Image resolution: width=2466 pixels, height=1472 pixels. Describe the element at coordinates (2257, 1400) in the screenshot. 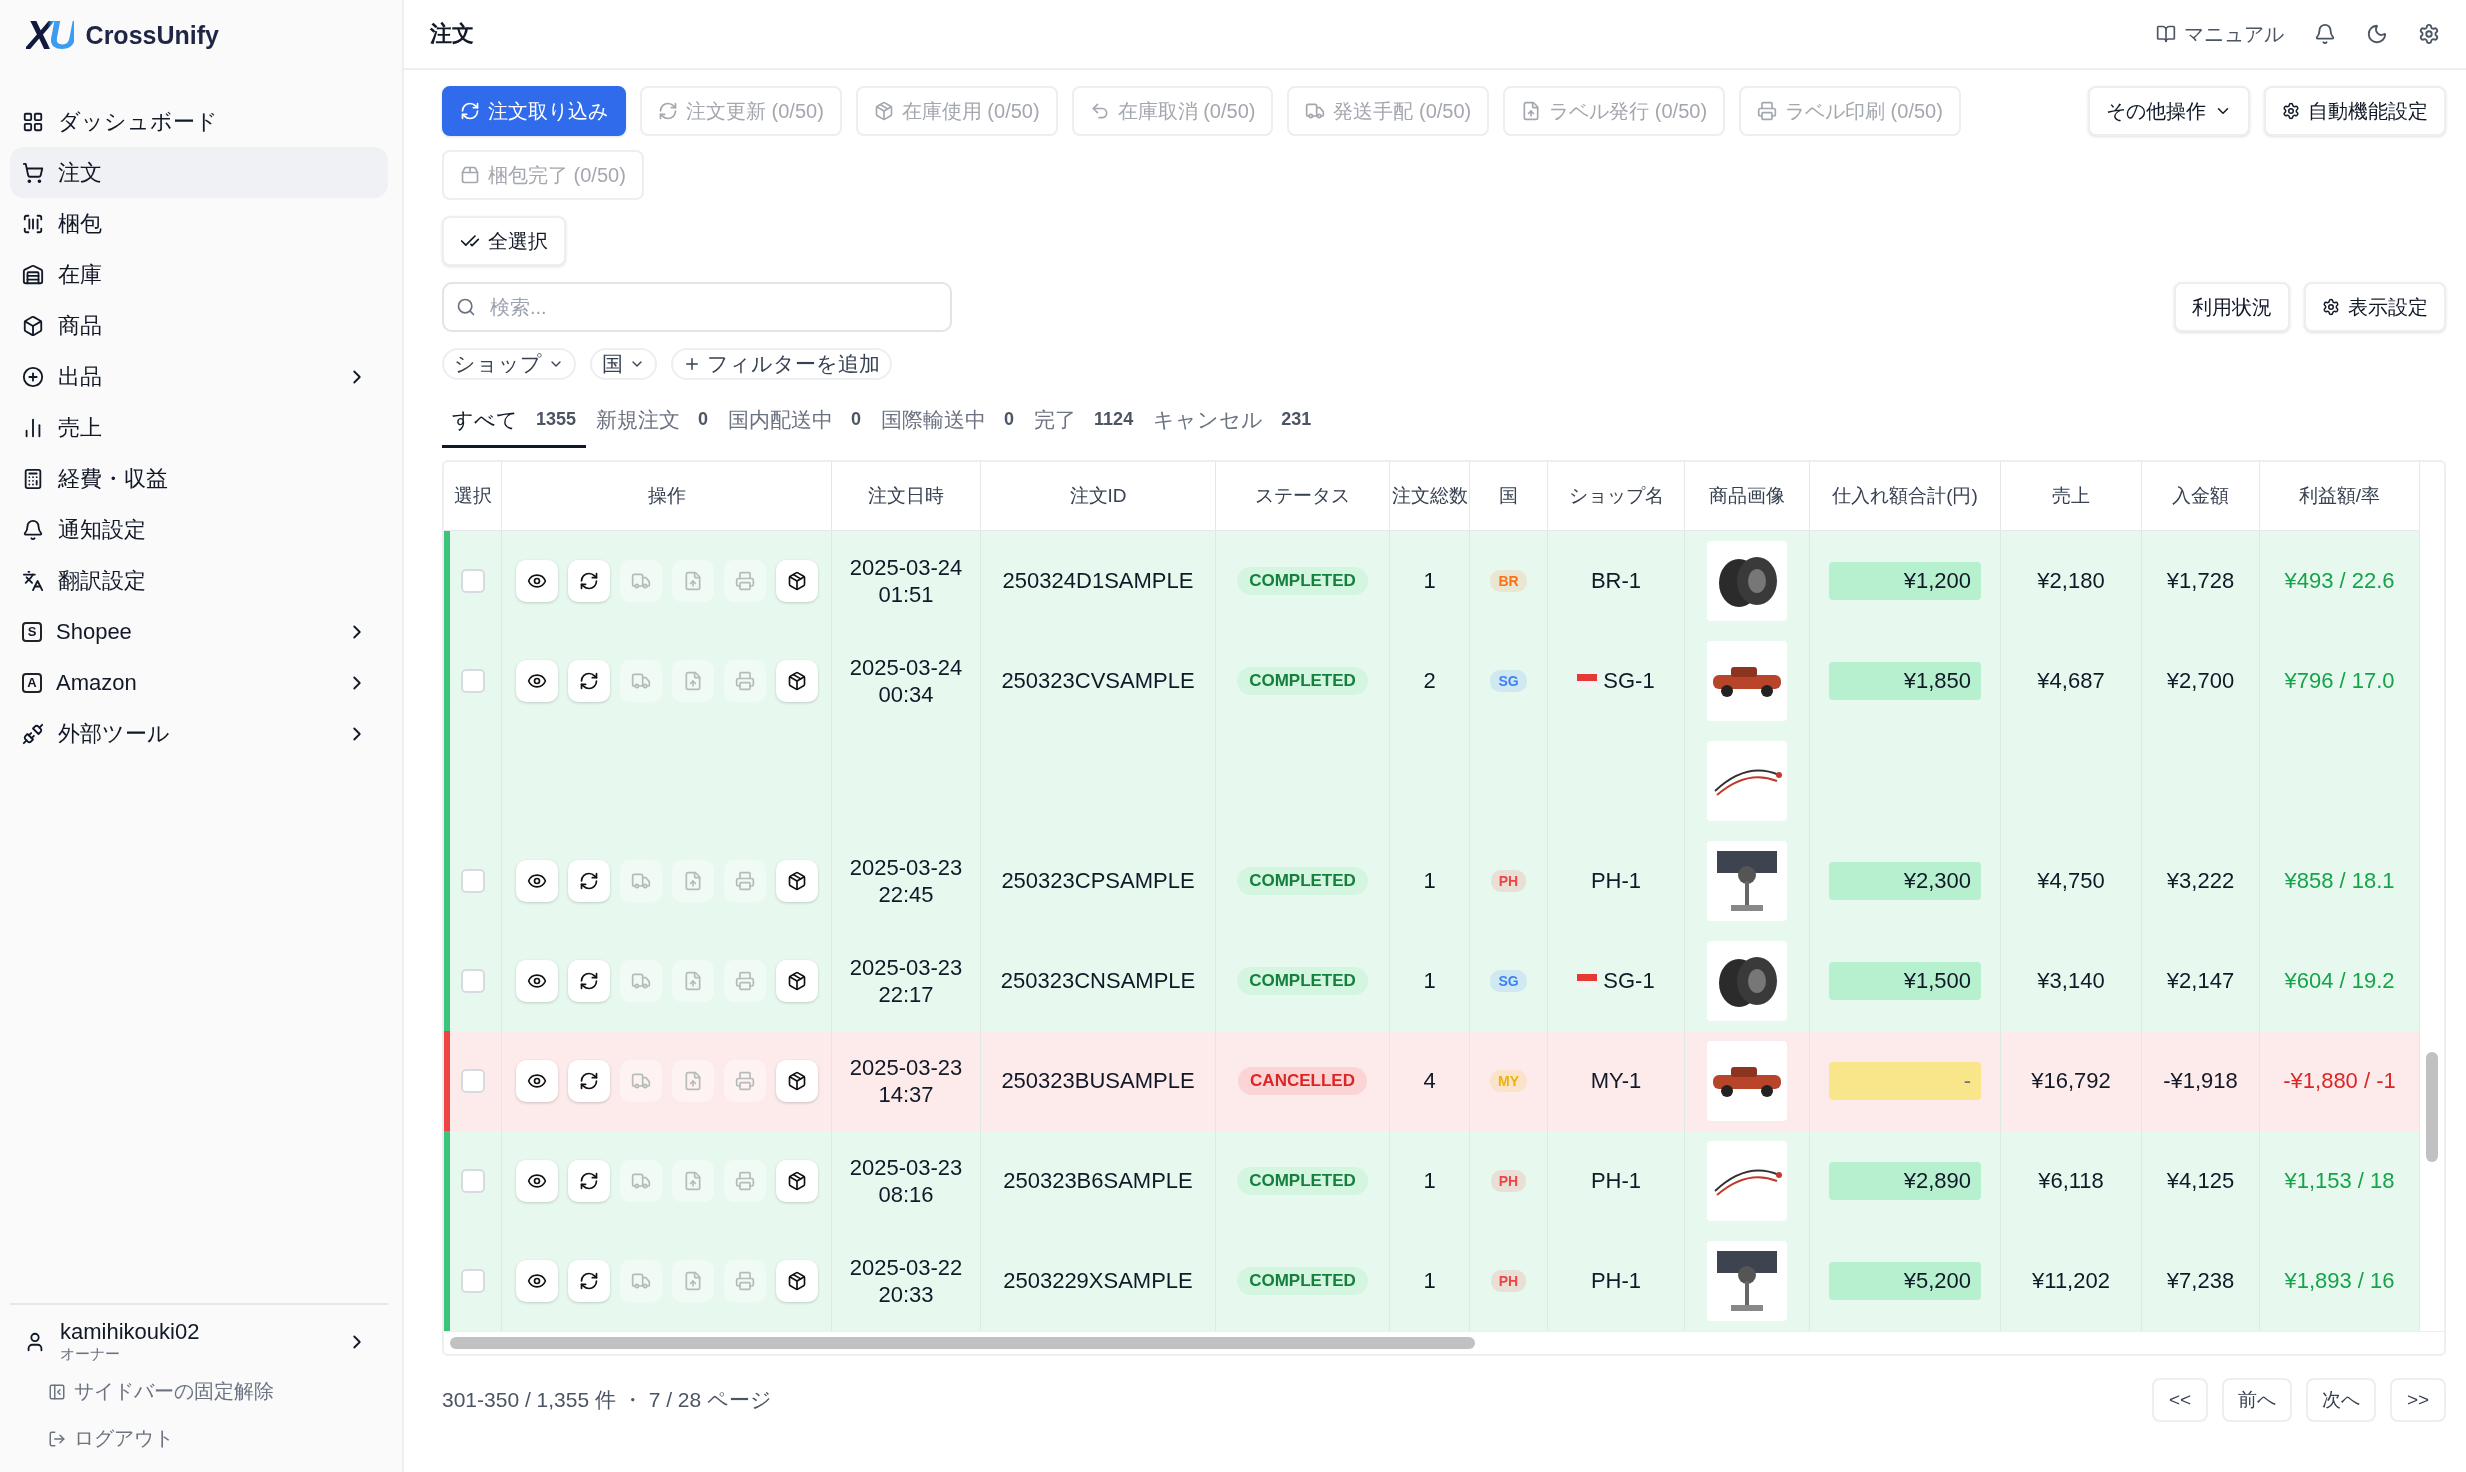

I see `page-button: 前へ` at that location.